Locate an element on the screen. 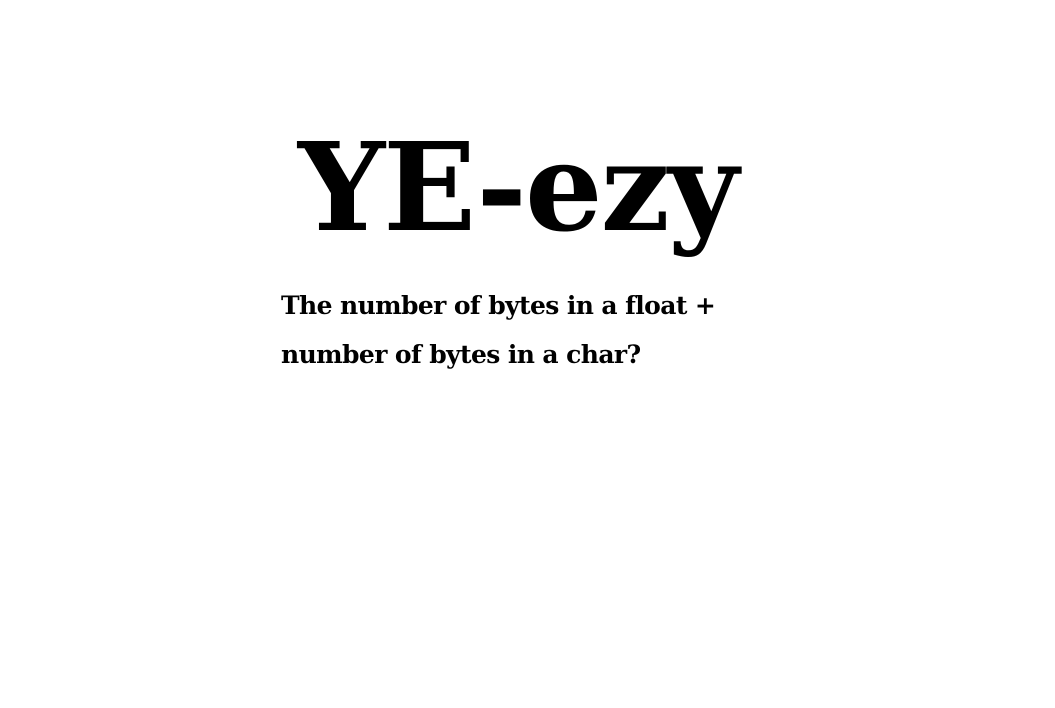 The height and width of the screenshot is (708, 1055). slide-title: YE-ezy is located at coordinates (518, 187).